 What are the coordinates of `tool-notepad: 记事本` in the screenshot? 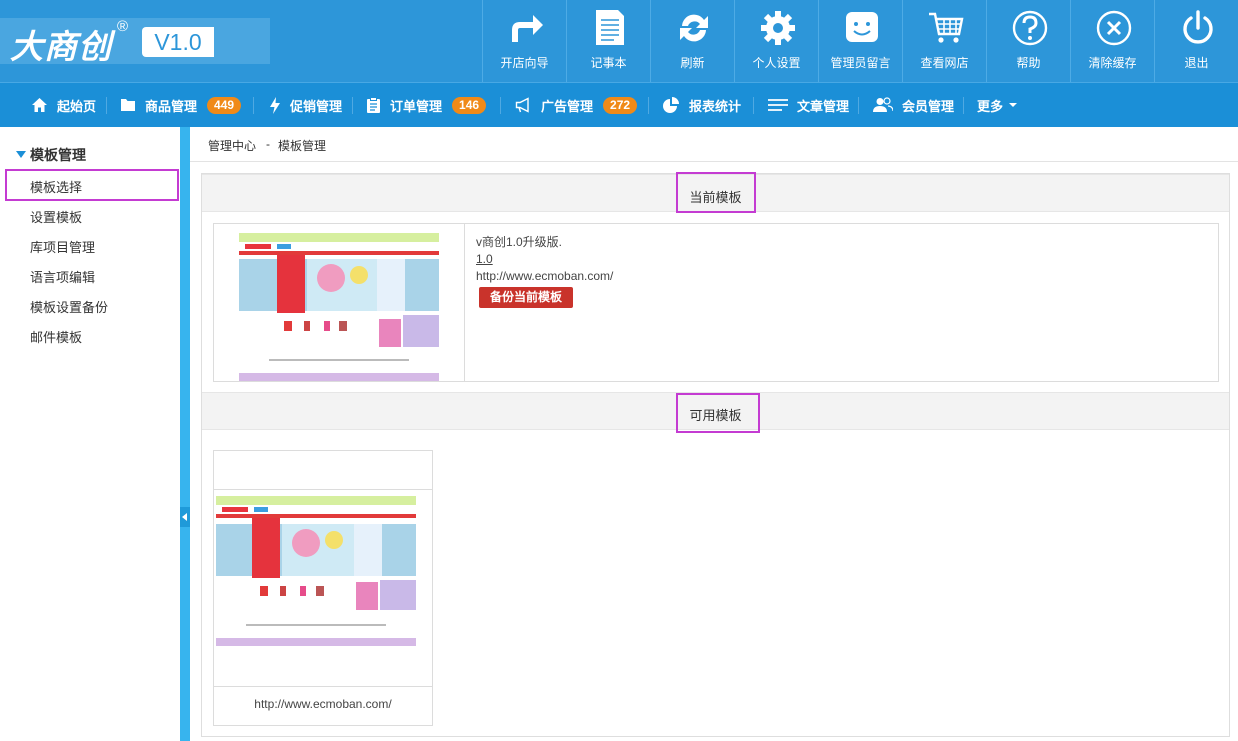 It's located at (608, 41).